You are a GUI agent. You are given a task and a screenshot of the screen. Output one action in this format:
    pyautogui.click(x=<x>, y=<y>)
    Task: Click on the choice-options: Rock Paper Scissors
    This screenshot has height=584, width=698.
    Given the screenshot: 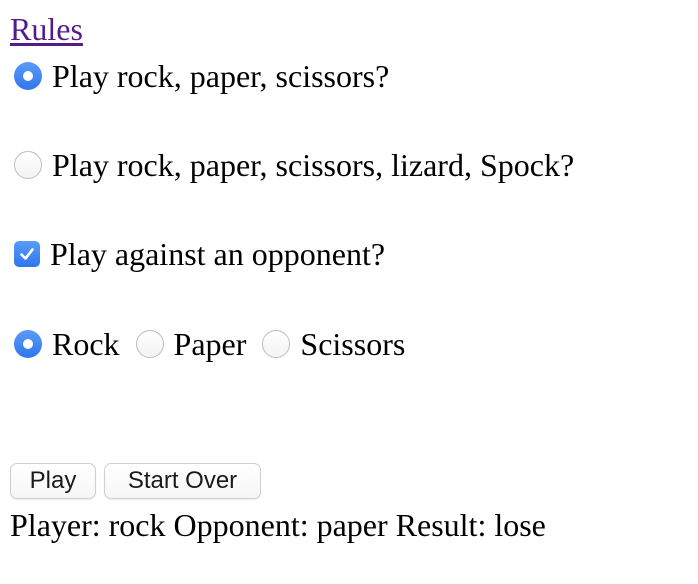 What is the action you would take?
    pyautogui.click(x=209, y=344)
    